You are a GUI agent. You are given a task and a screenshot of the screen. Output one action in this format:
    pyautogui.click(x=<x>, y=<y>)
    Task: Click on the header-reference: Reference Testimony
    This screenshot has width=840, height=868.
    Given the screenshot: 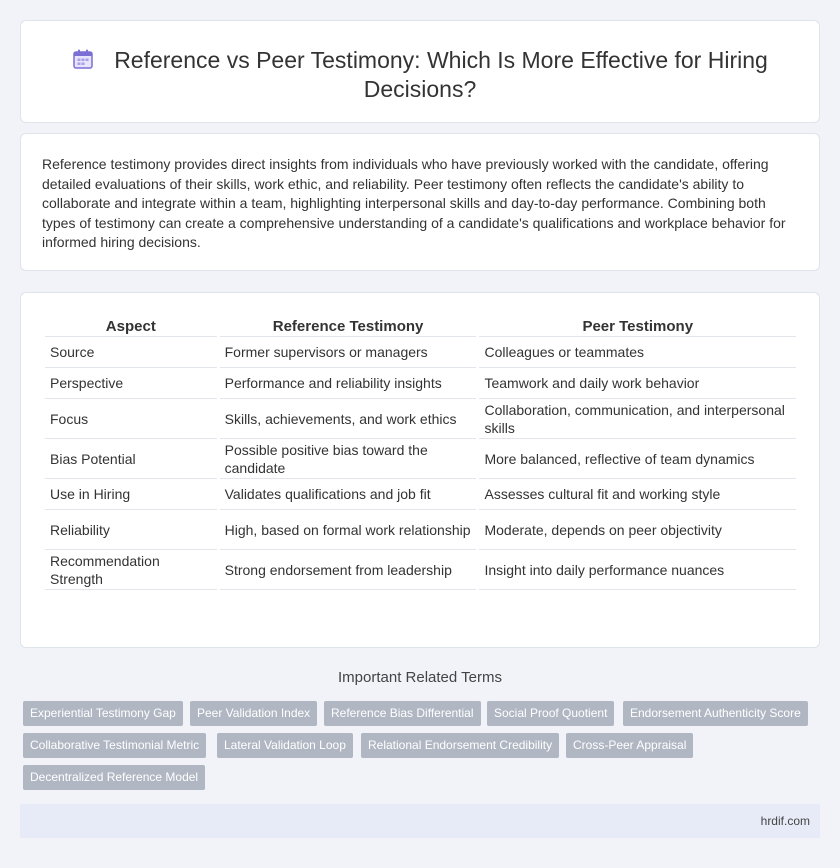 What is the action you would take?
    pyautogui.click(x=348, y=326)
    